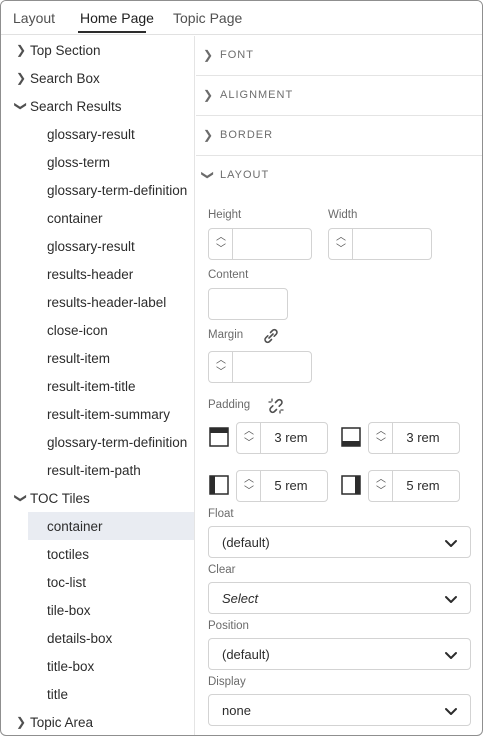 The image size is (483, 736). Describe the element at coordinates (97, 414) in the screenshot. I see `tree-item-result-item-summary: result-item-summary` at that location.